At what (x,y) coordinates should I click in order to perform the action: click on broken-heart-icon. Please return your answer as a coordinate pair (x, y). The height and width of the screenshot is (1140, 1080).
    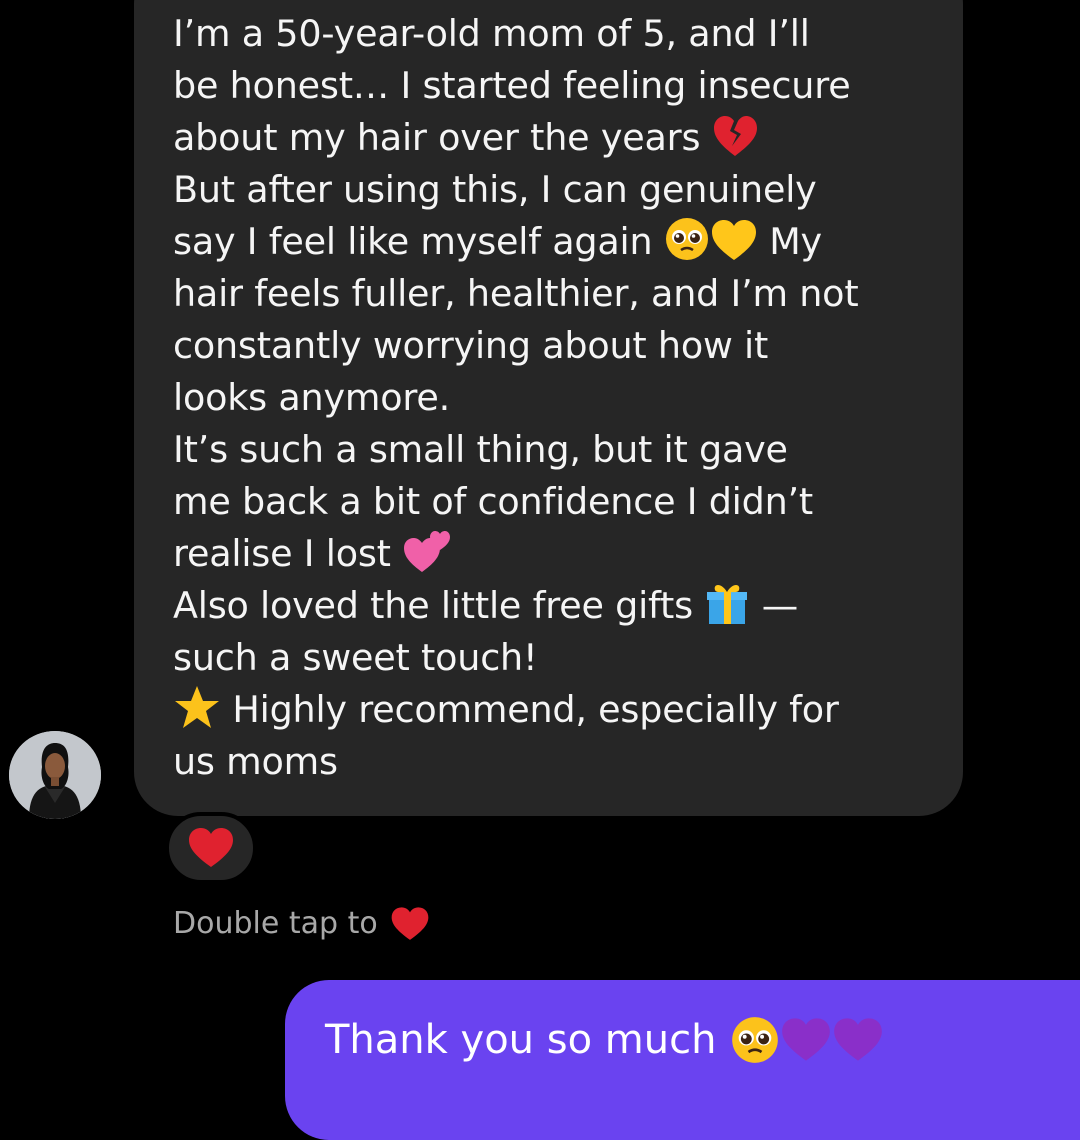
    Looking at the image, I should click on (735, 136).